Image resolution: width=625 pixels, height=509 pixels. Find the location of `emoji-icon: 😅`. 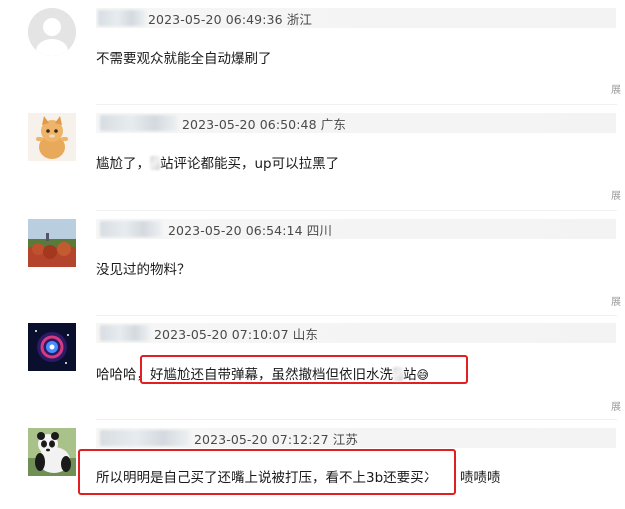

emoji-icon: 😅 is located at coordinates (423, 375).